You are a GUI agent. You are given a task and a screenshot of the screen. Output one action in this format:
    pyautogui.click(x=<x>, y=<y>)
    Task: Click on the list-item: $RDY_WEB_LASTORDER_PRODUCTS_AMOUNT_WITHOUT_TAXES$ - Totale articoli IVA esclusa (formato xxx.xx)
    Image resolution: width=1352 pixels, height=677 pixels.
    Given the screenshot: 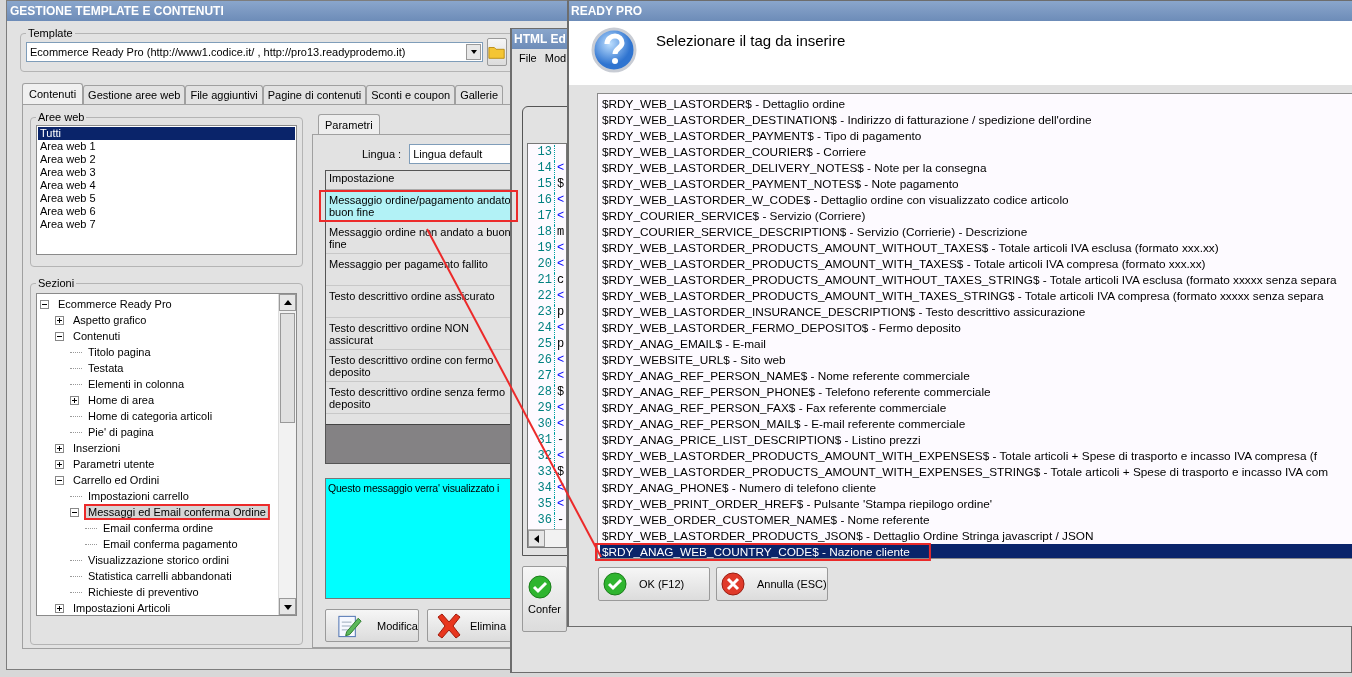 What is the action you would take?
    pyautogui.click(x=976, y=248)
    